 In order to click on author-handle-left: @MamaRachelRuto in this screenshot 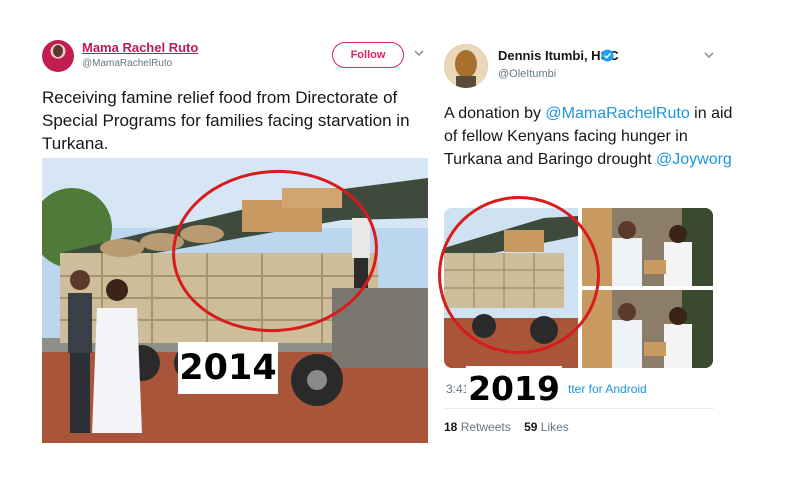, I will do `click(127, 63)`.